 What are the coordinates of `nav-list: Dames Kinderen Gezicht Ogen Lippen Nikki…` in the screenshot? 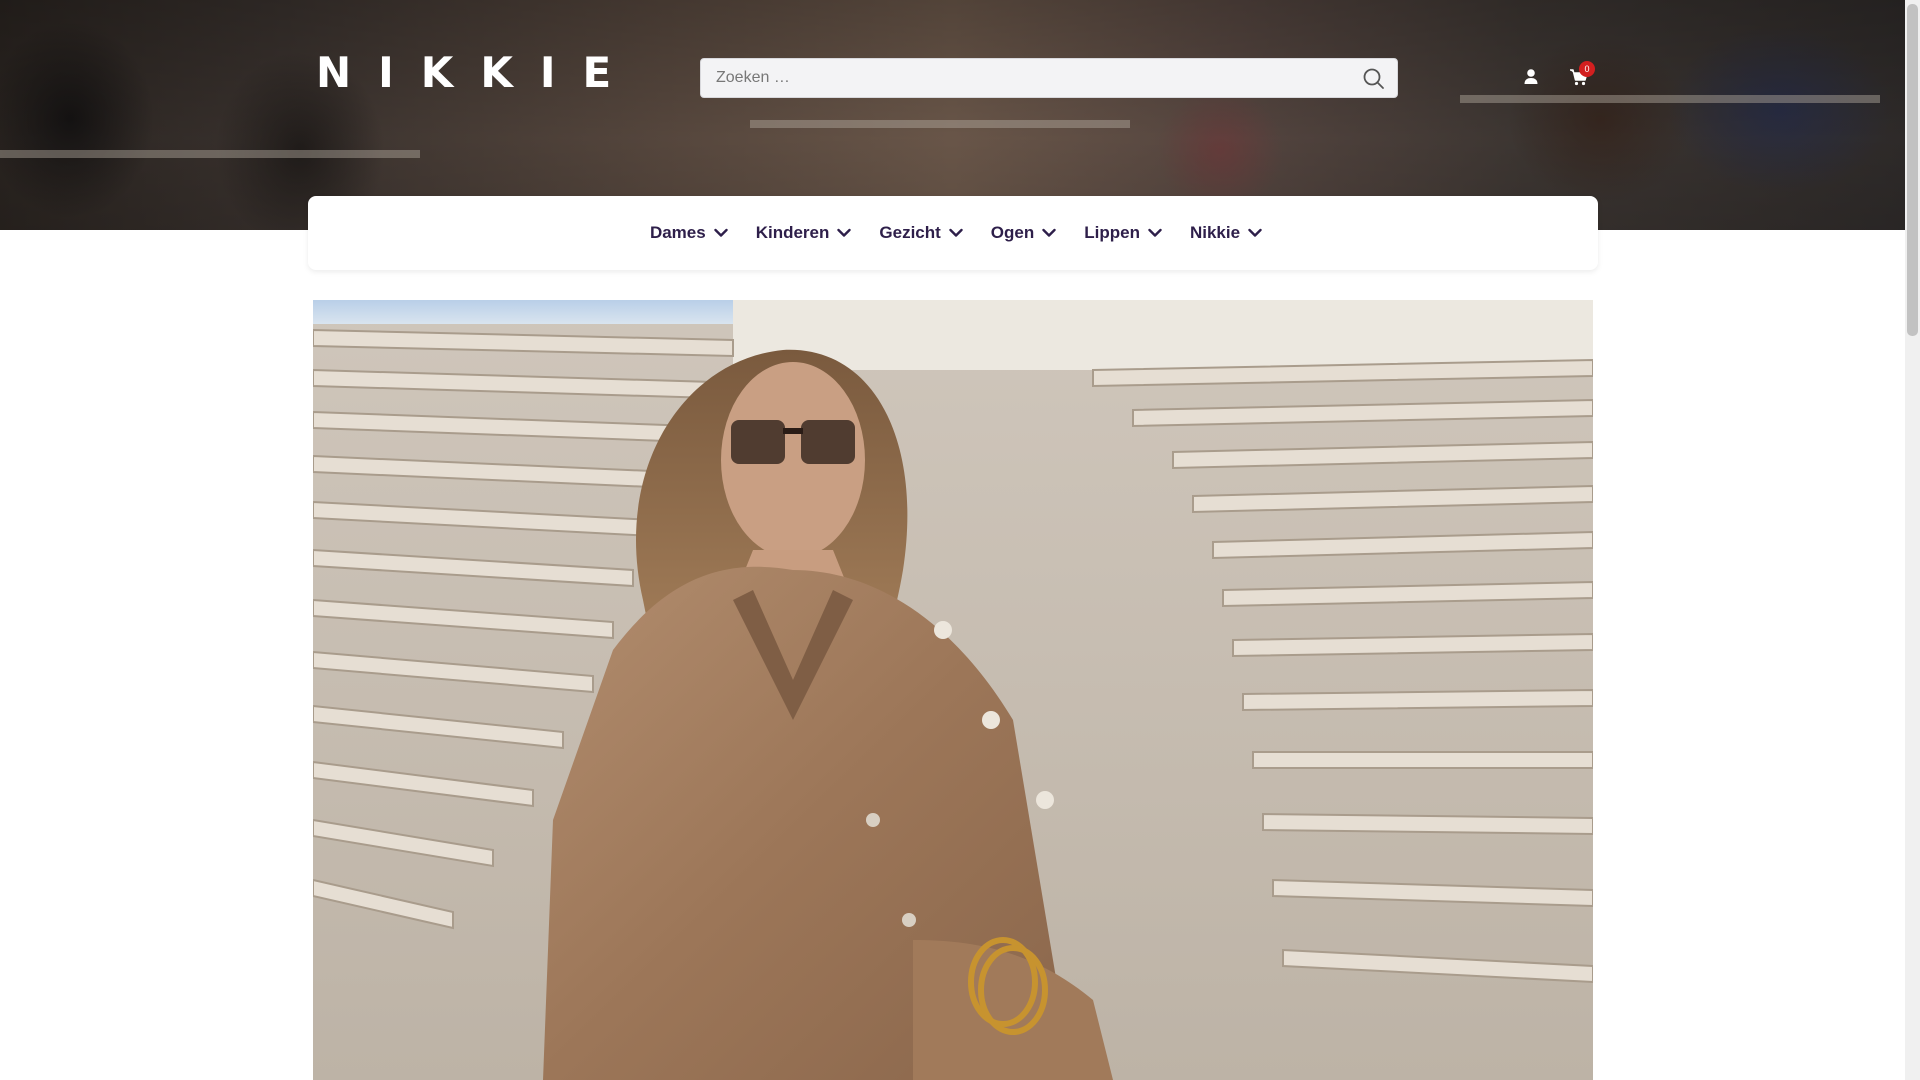 It's located at (953, 233).